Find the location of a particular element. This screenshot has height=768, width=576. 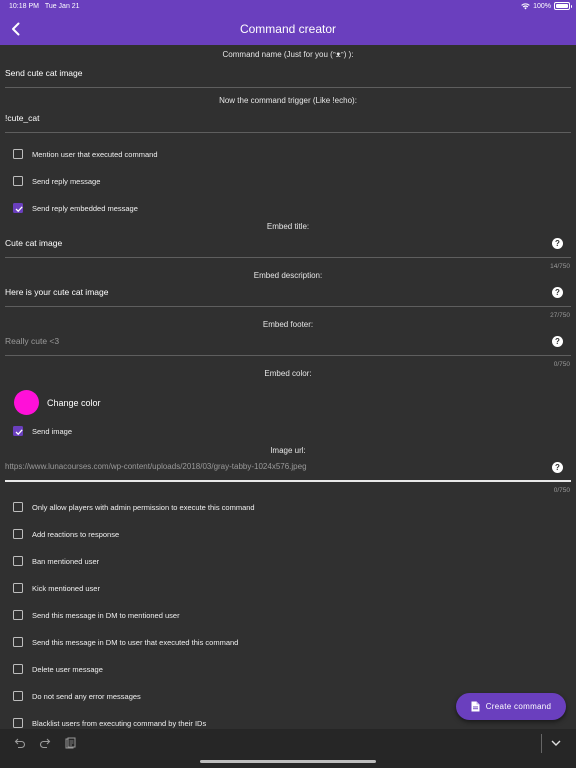

checkbox-no-errors: Do not send any error messages is located at coordinates (77, 696).